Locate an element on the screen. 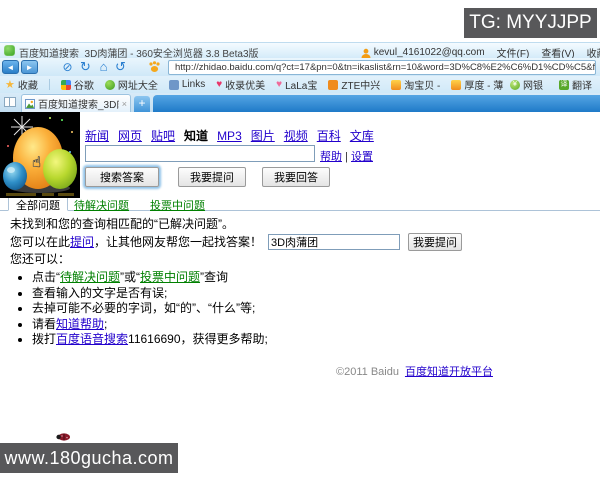  tg-watermark: TG: MYYJJPP is located at coordinates (530, 23).